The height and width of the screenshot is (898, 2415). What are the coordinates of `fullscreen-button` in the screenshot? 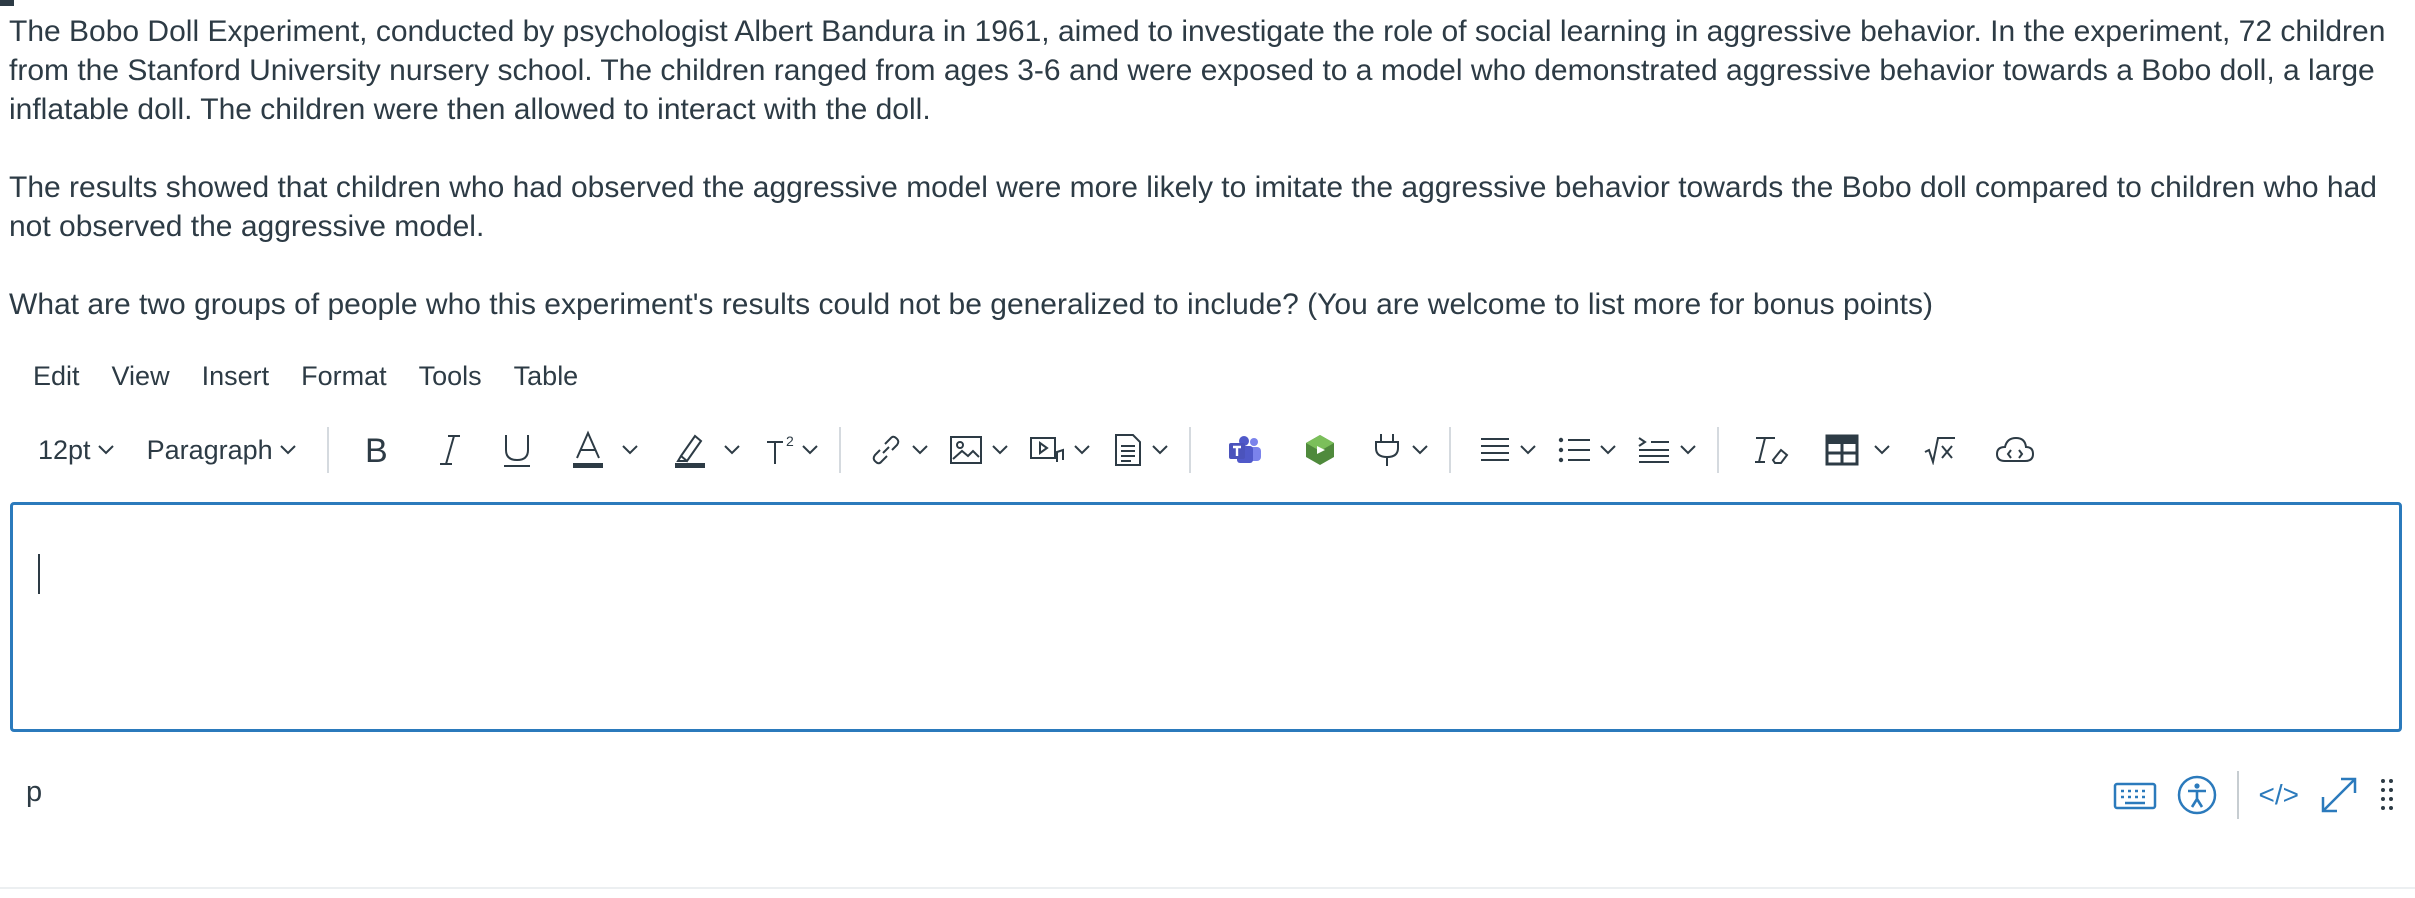 It's located at (2339, 795).